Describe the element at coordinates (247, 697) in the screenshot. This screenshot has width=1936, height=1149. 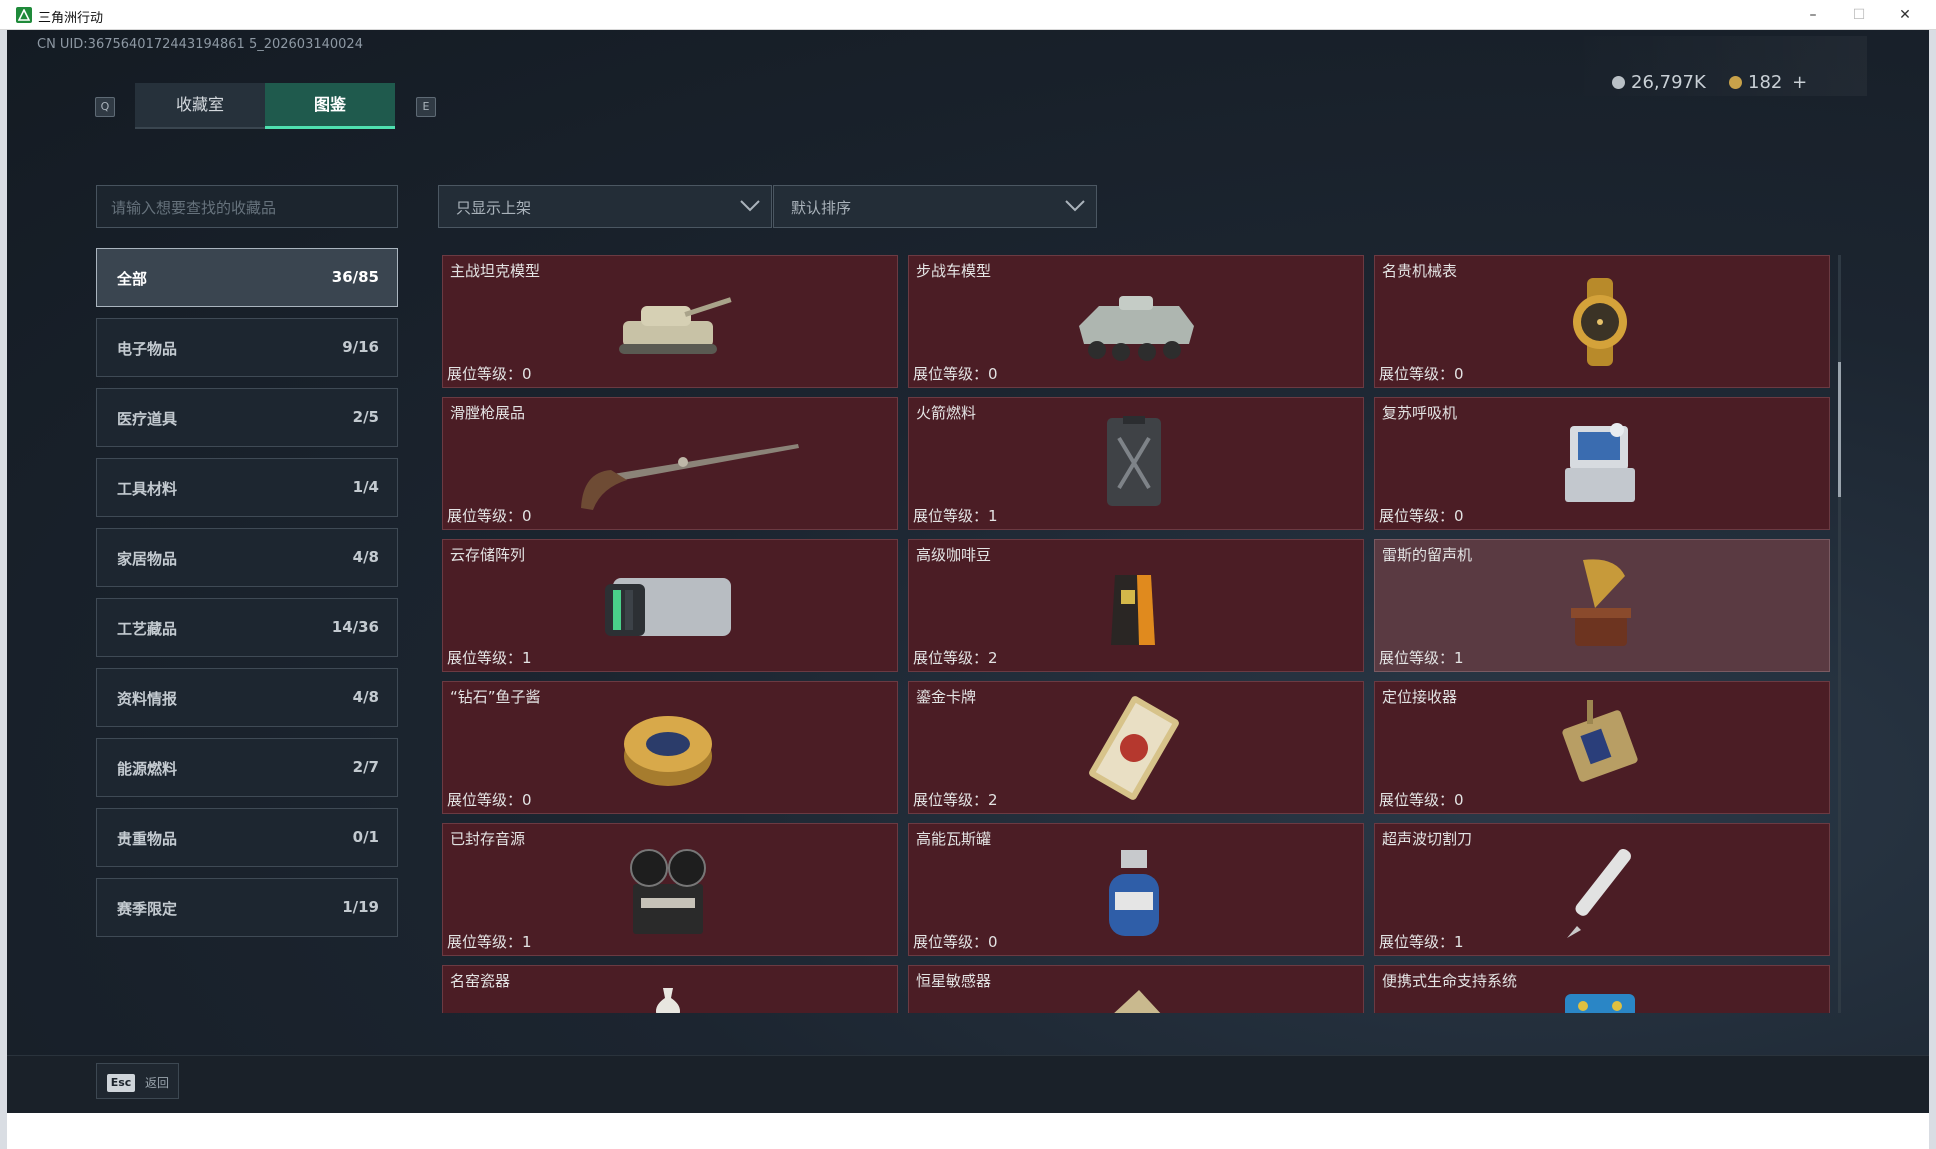
I see `category-intel: 资料情报 4/8` at that location.